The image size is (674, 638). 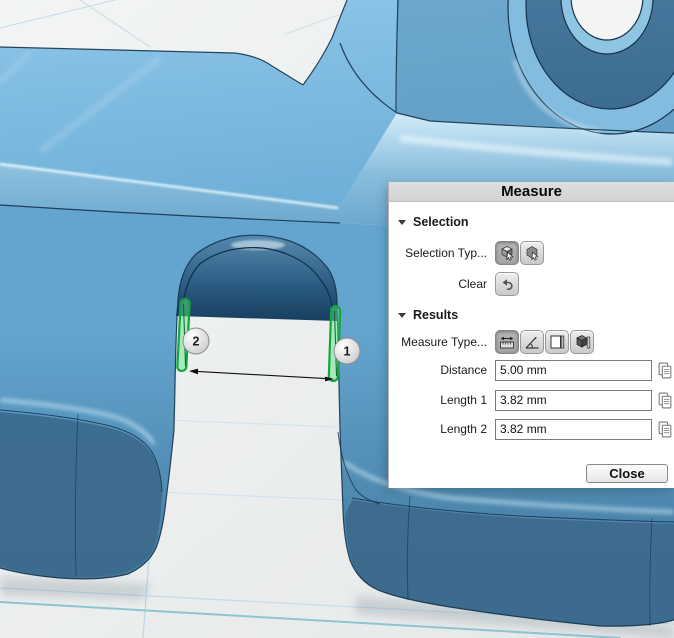 I want to click on selection-badge-1: 1, so click(x=347, y=351).